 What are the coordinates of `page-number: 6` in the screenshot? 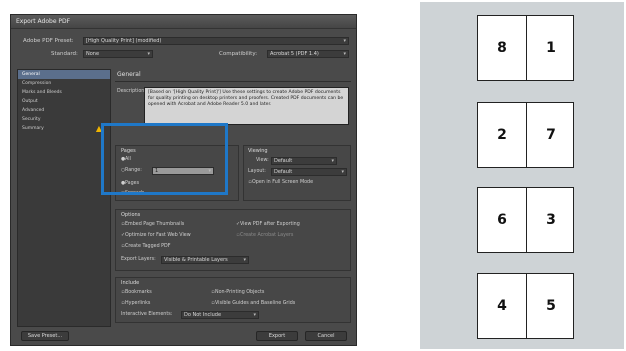 It's located at (502, 220).